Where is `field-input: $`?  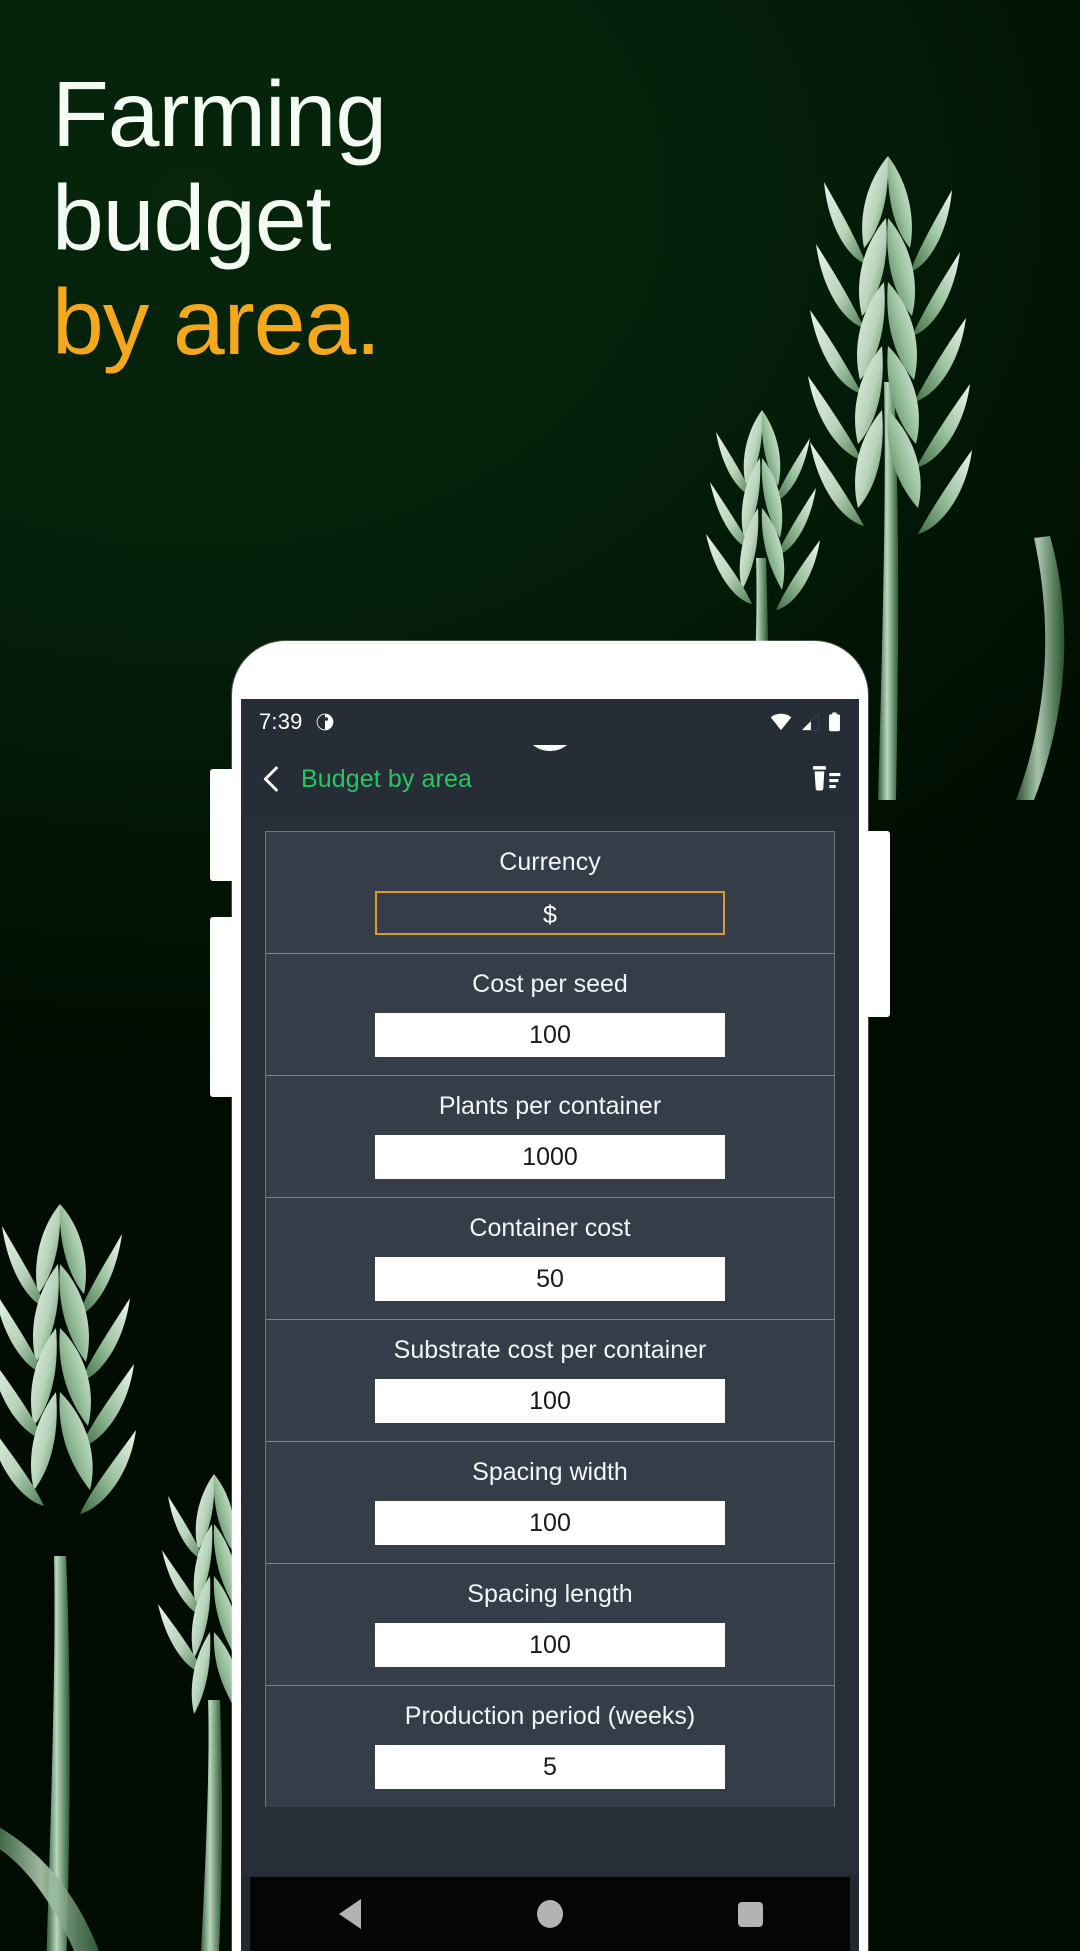
field-input: $ is located at coordinates (550, 913).